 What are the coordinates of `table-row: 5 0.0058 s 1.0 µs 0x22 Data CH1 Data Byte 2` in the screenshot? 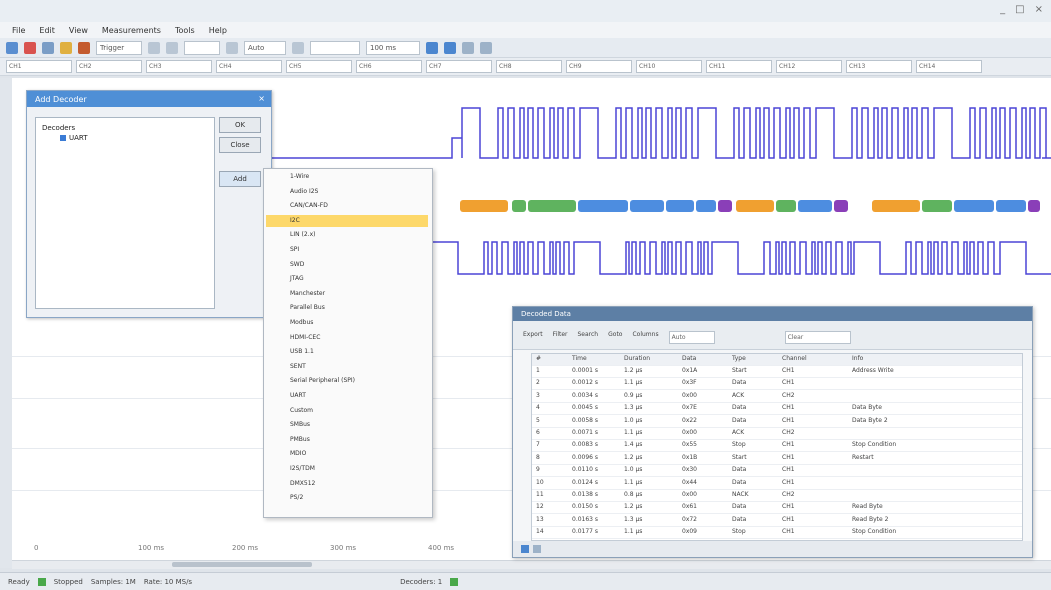 It's located at (777, 422).